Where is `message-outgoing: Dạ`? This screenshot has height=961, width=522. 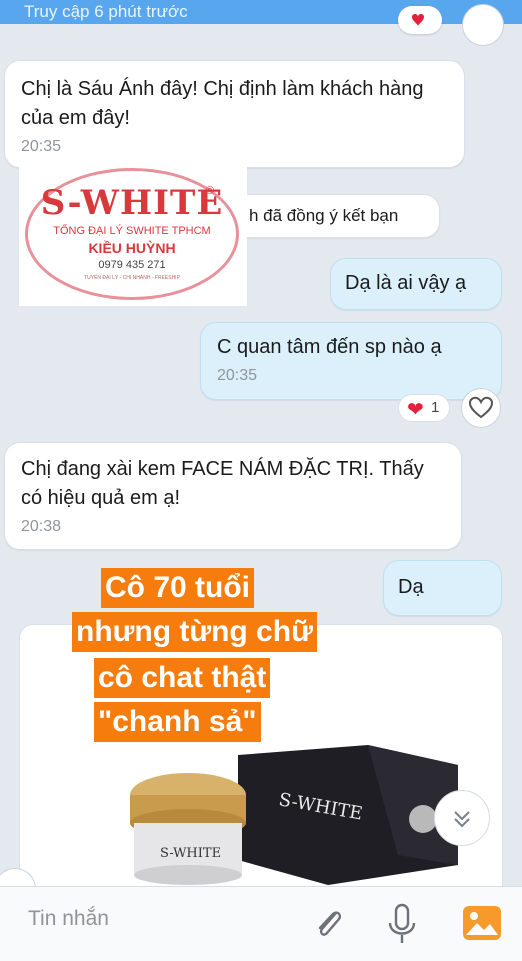
message-outgoing: Dạ is located at coordinates (442, 588).